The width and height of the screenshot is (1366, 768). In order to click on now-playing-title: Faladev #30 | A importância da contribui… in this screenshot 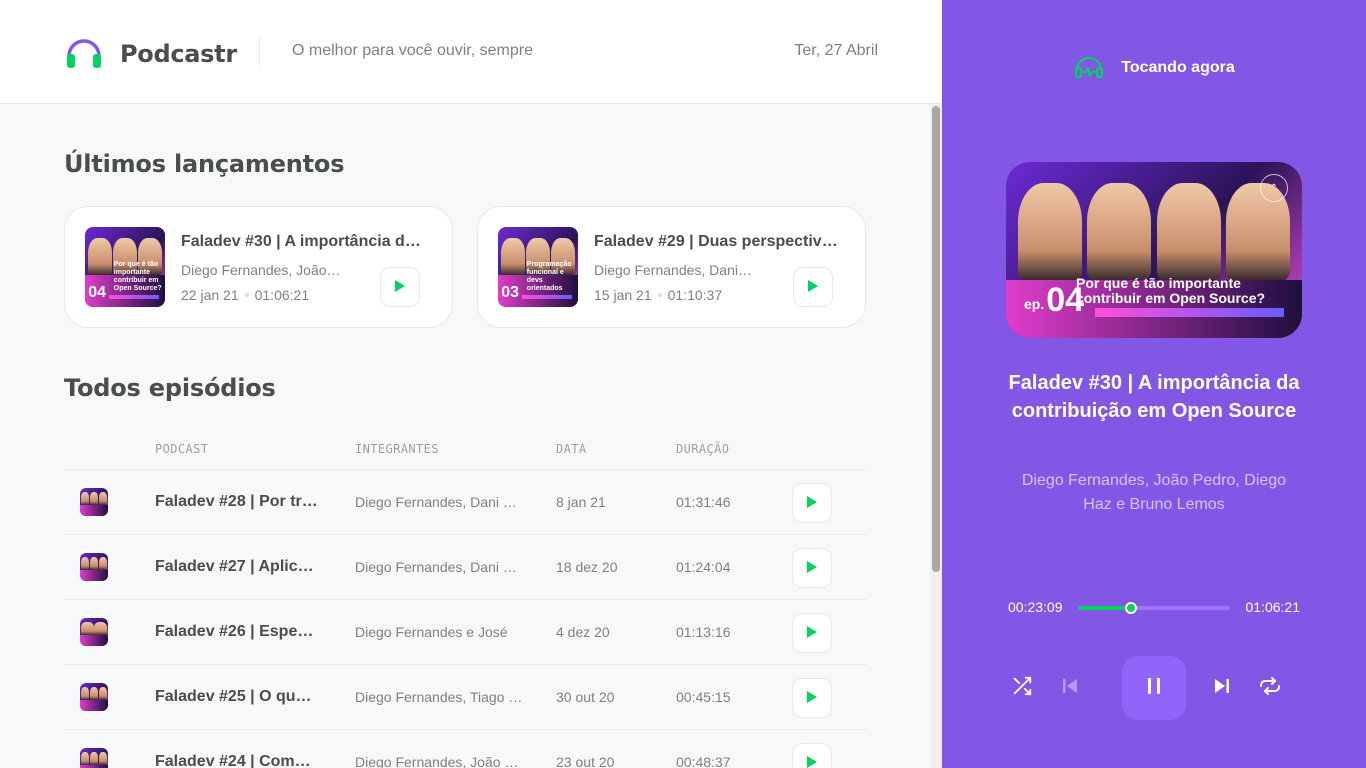, I will do `click(1154, 397)`.